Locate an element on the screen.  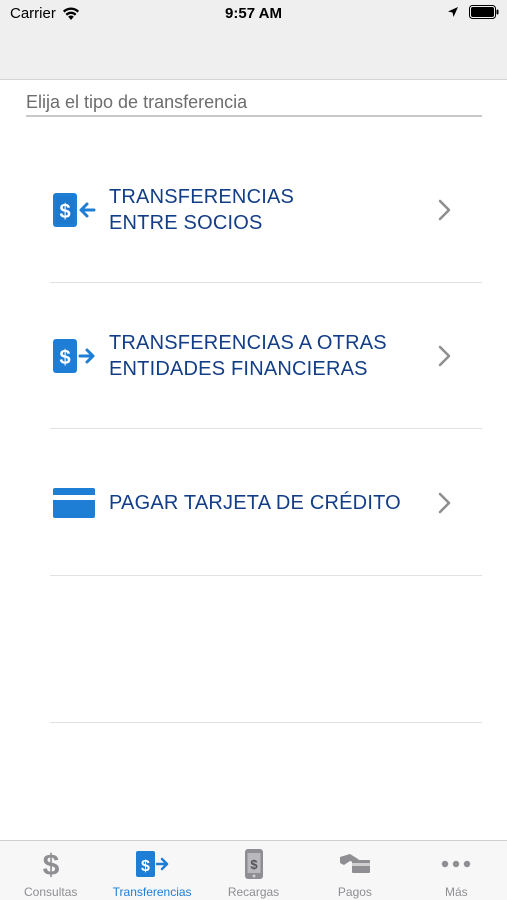
phone-recharge-icon: $ is located at coordinates (254, 864).